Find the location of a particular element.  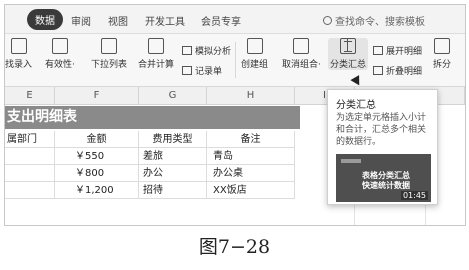

video-duration: 01:45 is located at coordinates (414, 195).